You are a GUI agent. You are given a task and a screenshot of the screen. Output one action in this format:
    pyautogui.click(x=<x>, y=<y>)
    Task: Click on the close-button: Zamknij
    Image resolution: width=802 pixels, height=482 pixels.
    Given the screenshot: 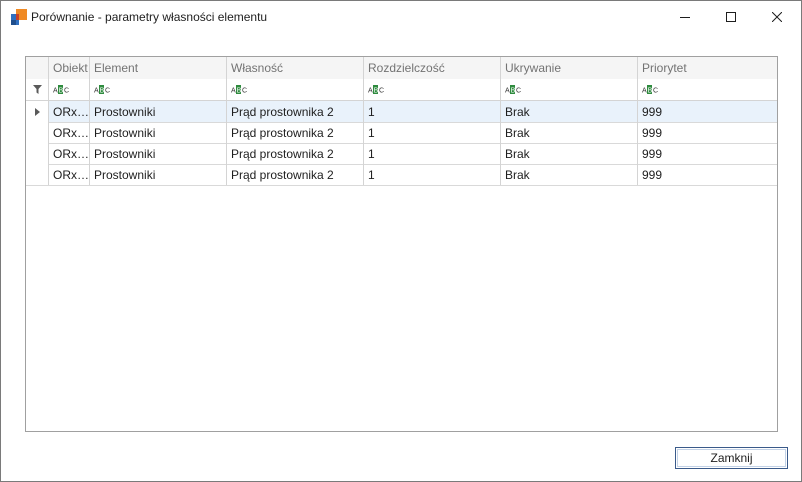 What is the action you would take?
    pyautogui.click(x=731, y=458)
    